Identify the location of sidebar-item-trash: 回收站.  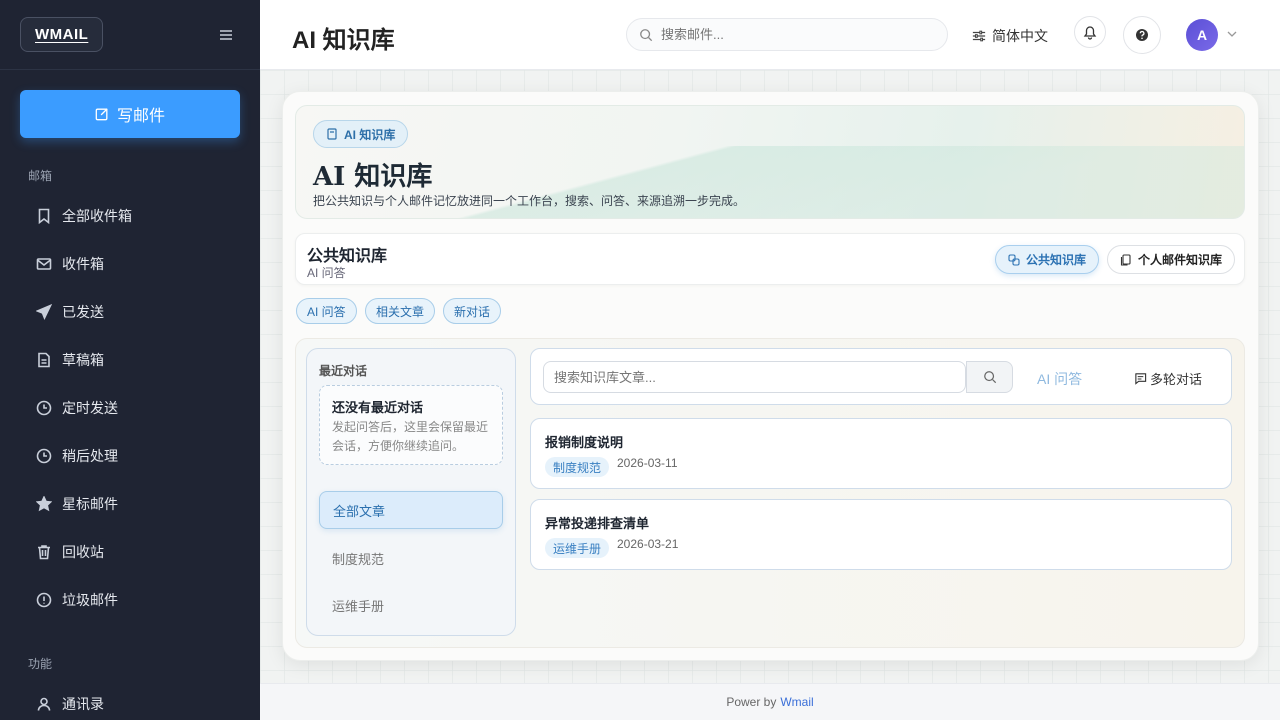
(70, 552).